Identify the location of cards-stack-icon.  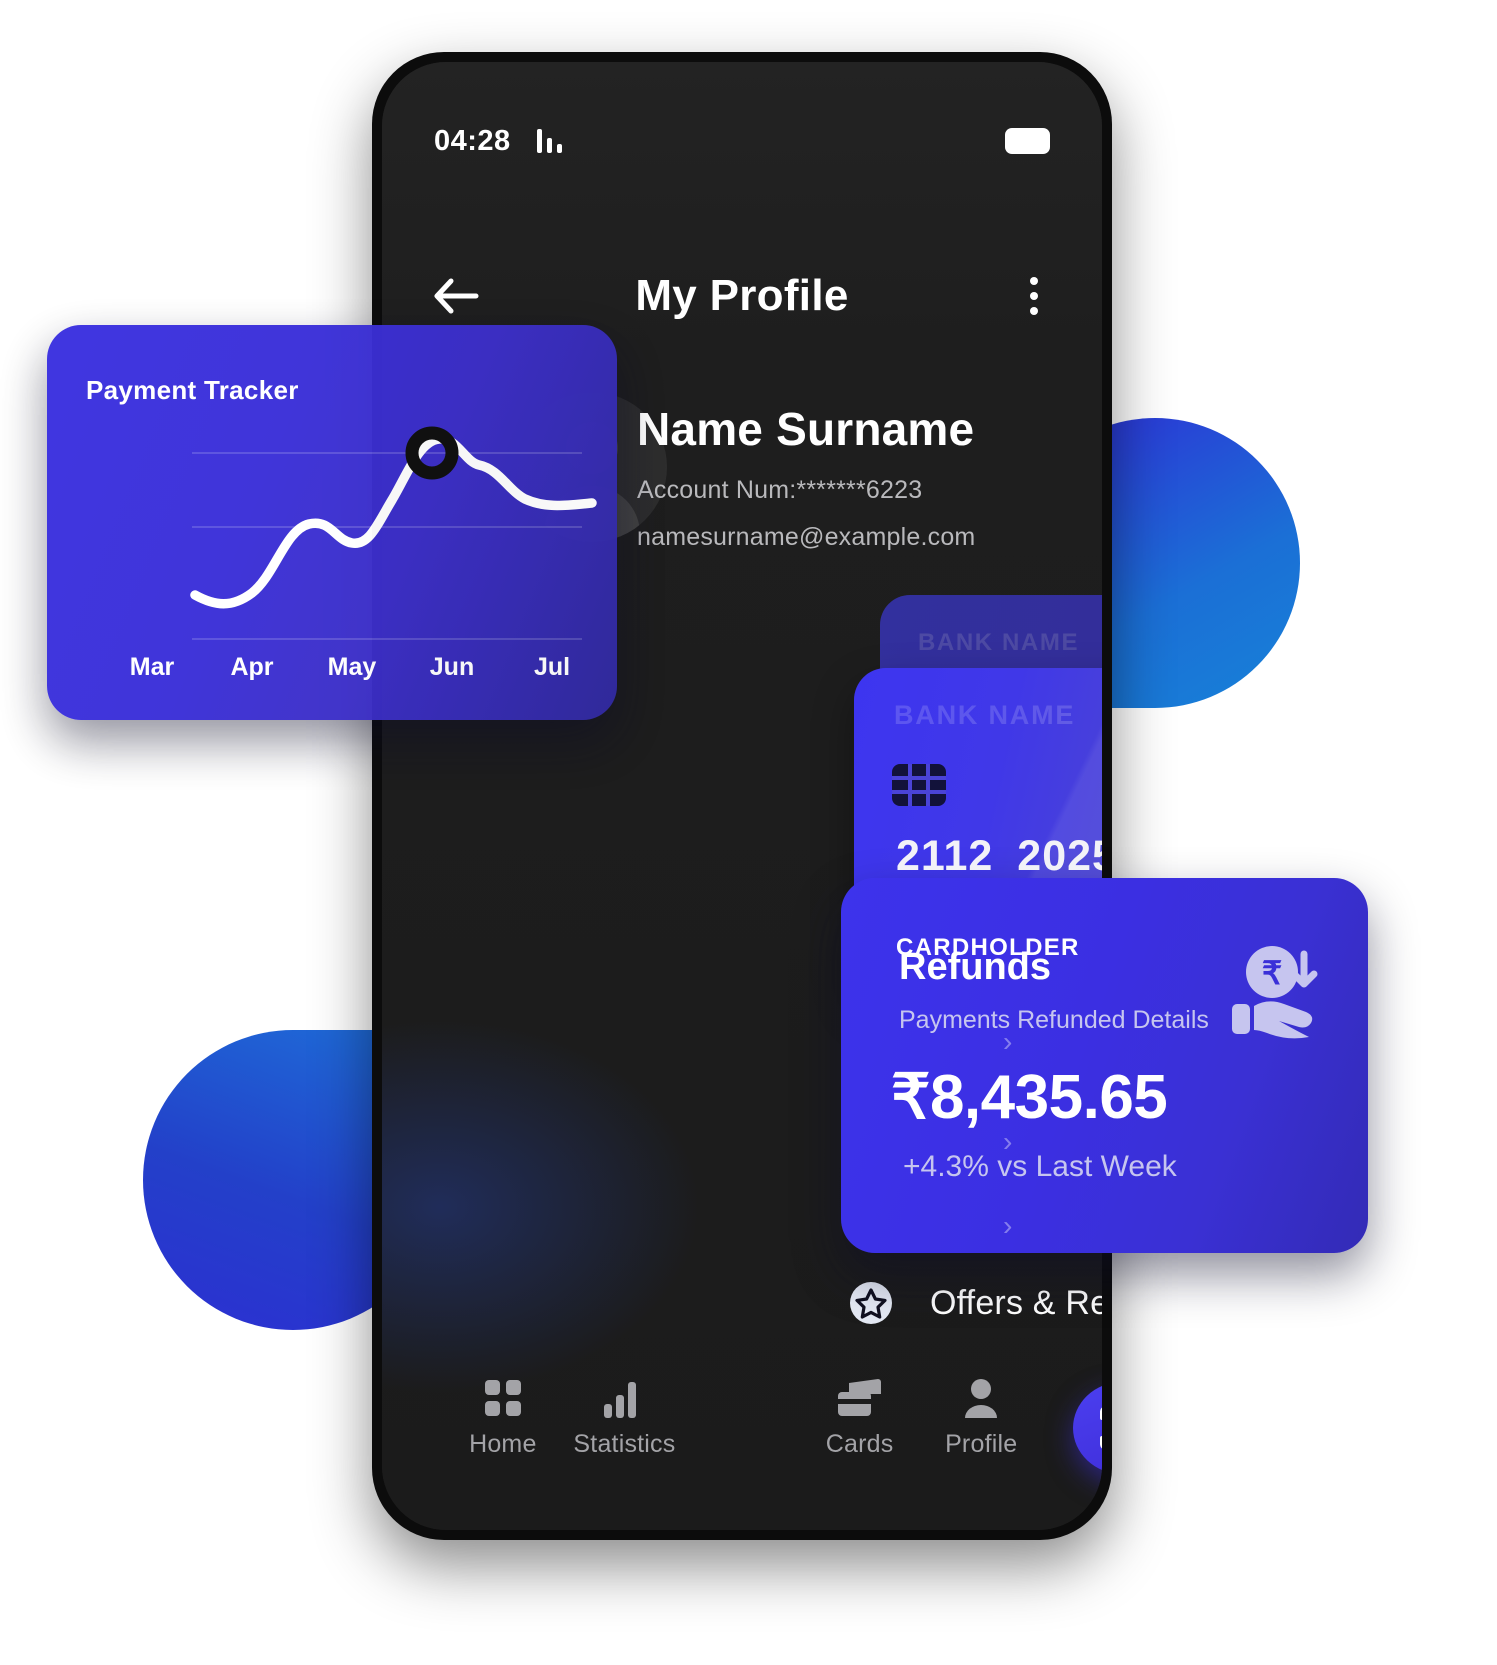
(859, 1397).